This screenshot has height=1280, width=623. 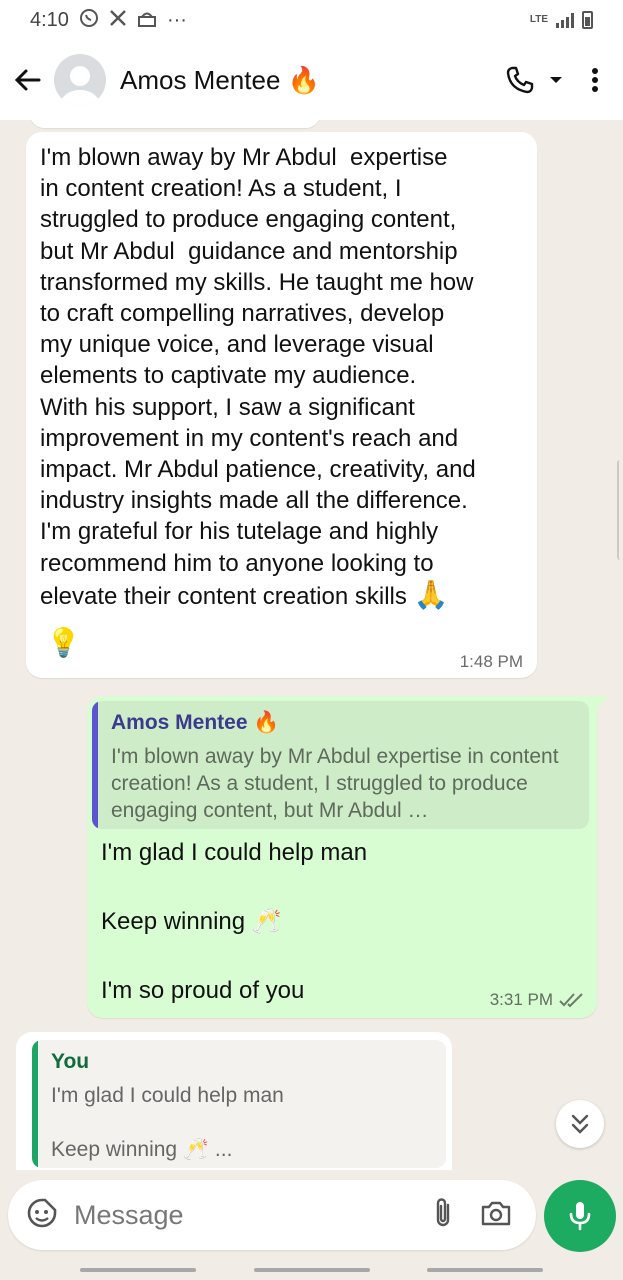 What do you see at coordinates (431, 594) in the screenshot?
I see `folded-hands-emoji: 🙏` at bounding box center [431, 594].